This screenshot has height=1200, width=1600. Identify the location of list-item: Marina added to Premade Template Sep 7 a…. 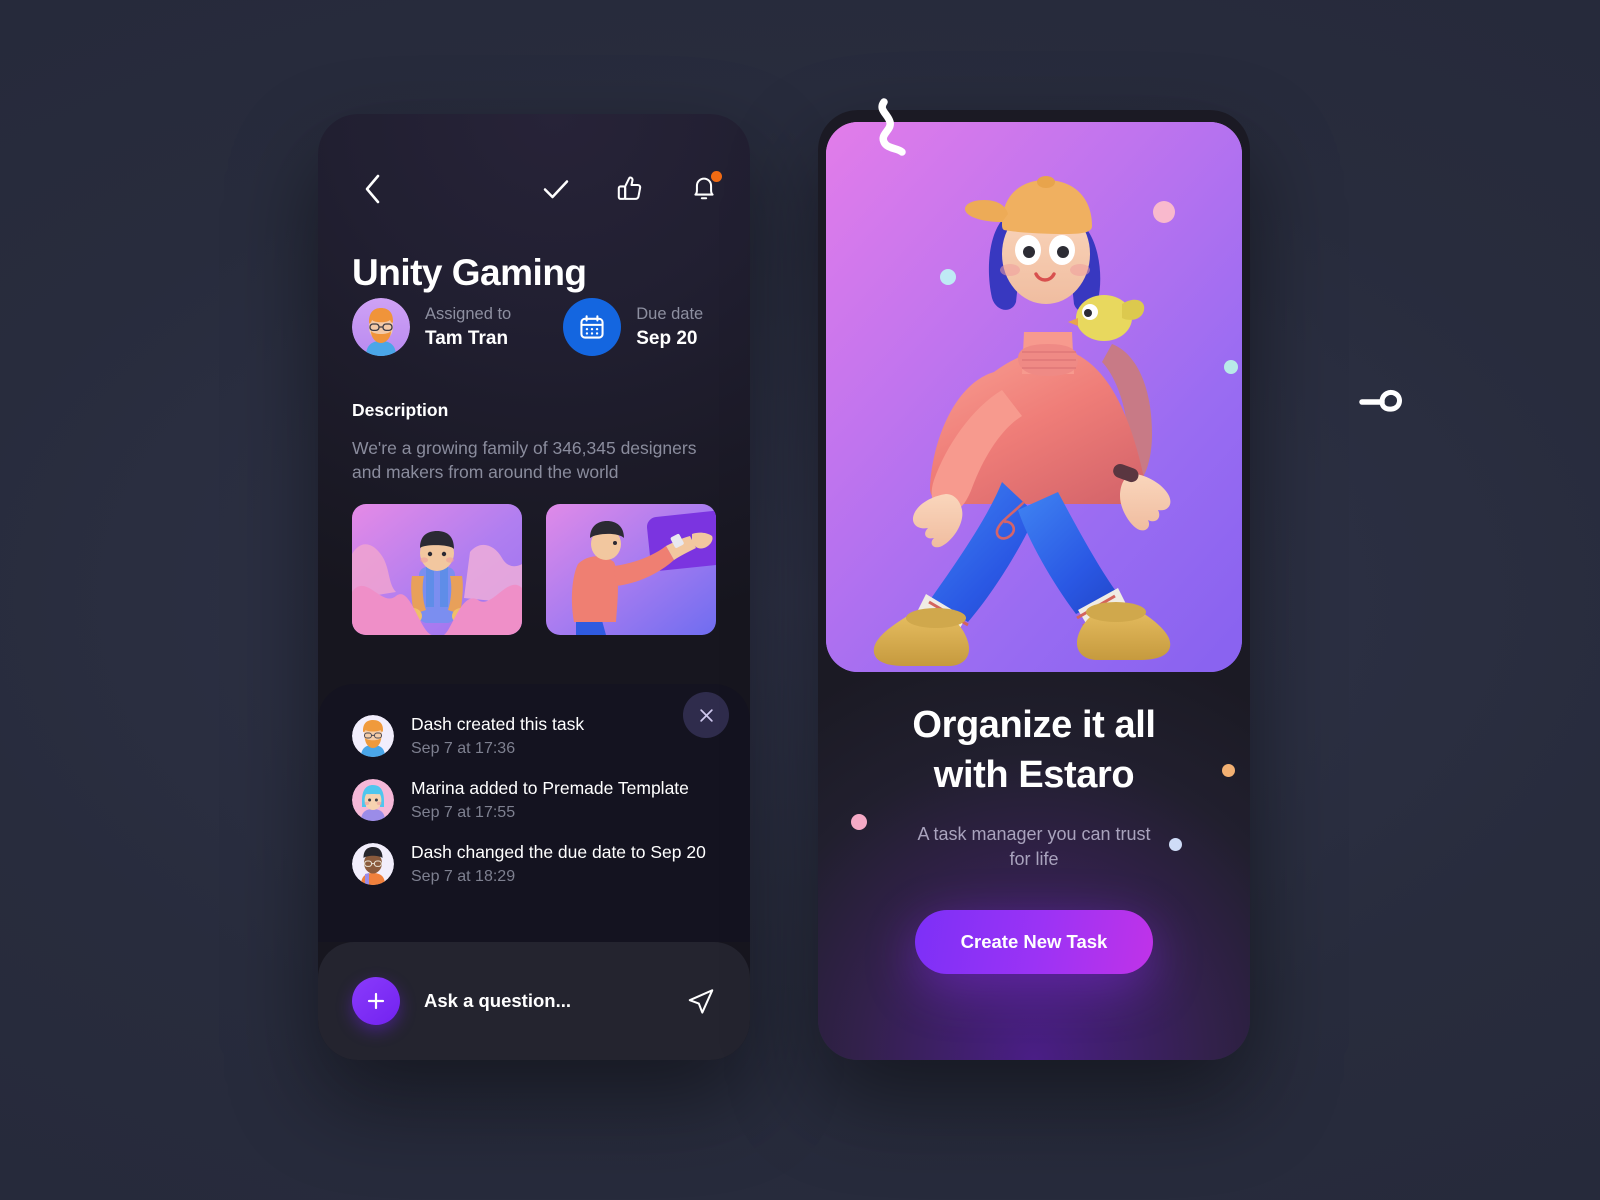
(534, 800).